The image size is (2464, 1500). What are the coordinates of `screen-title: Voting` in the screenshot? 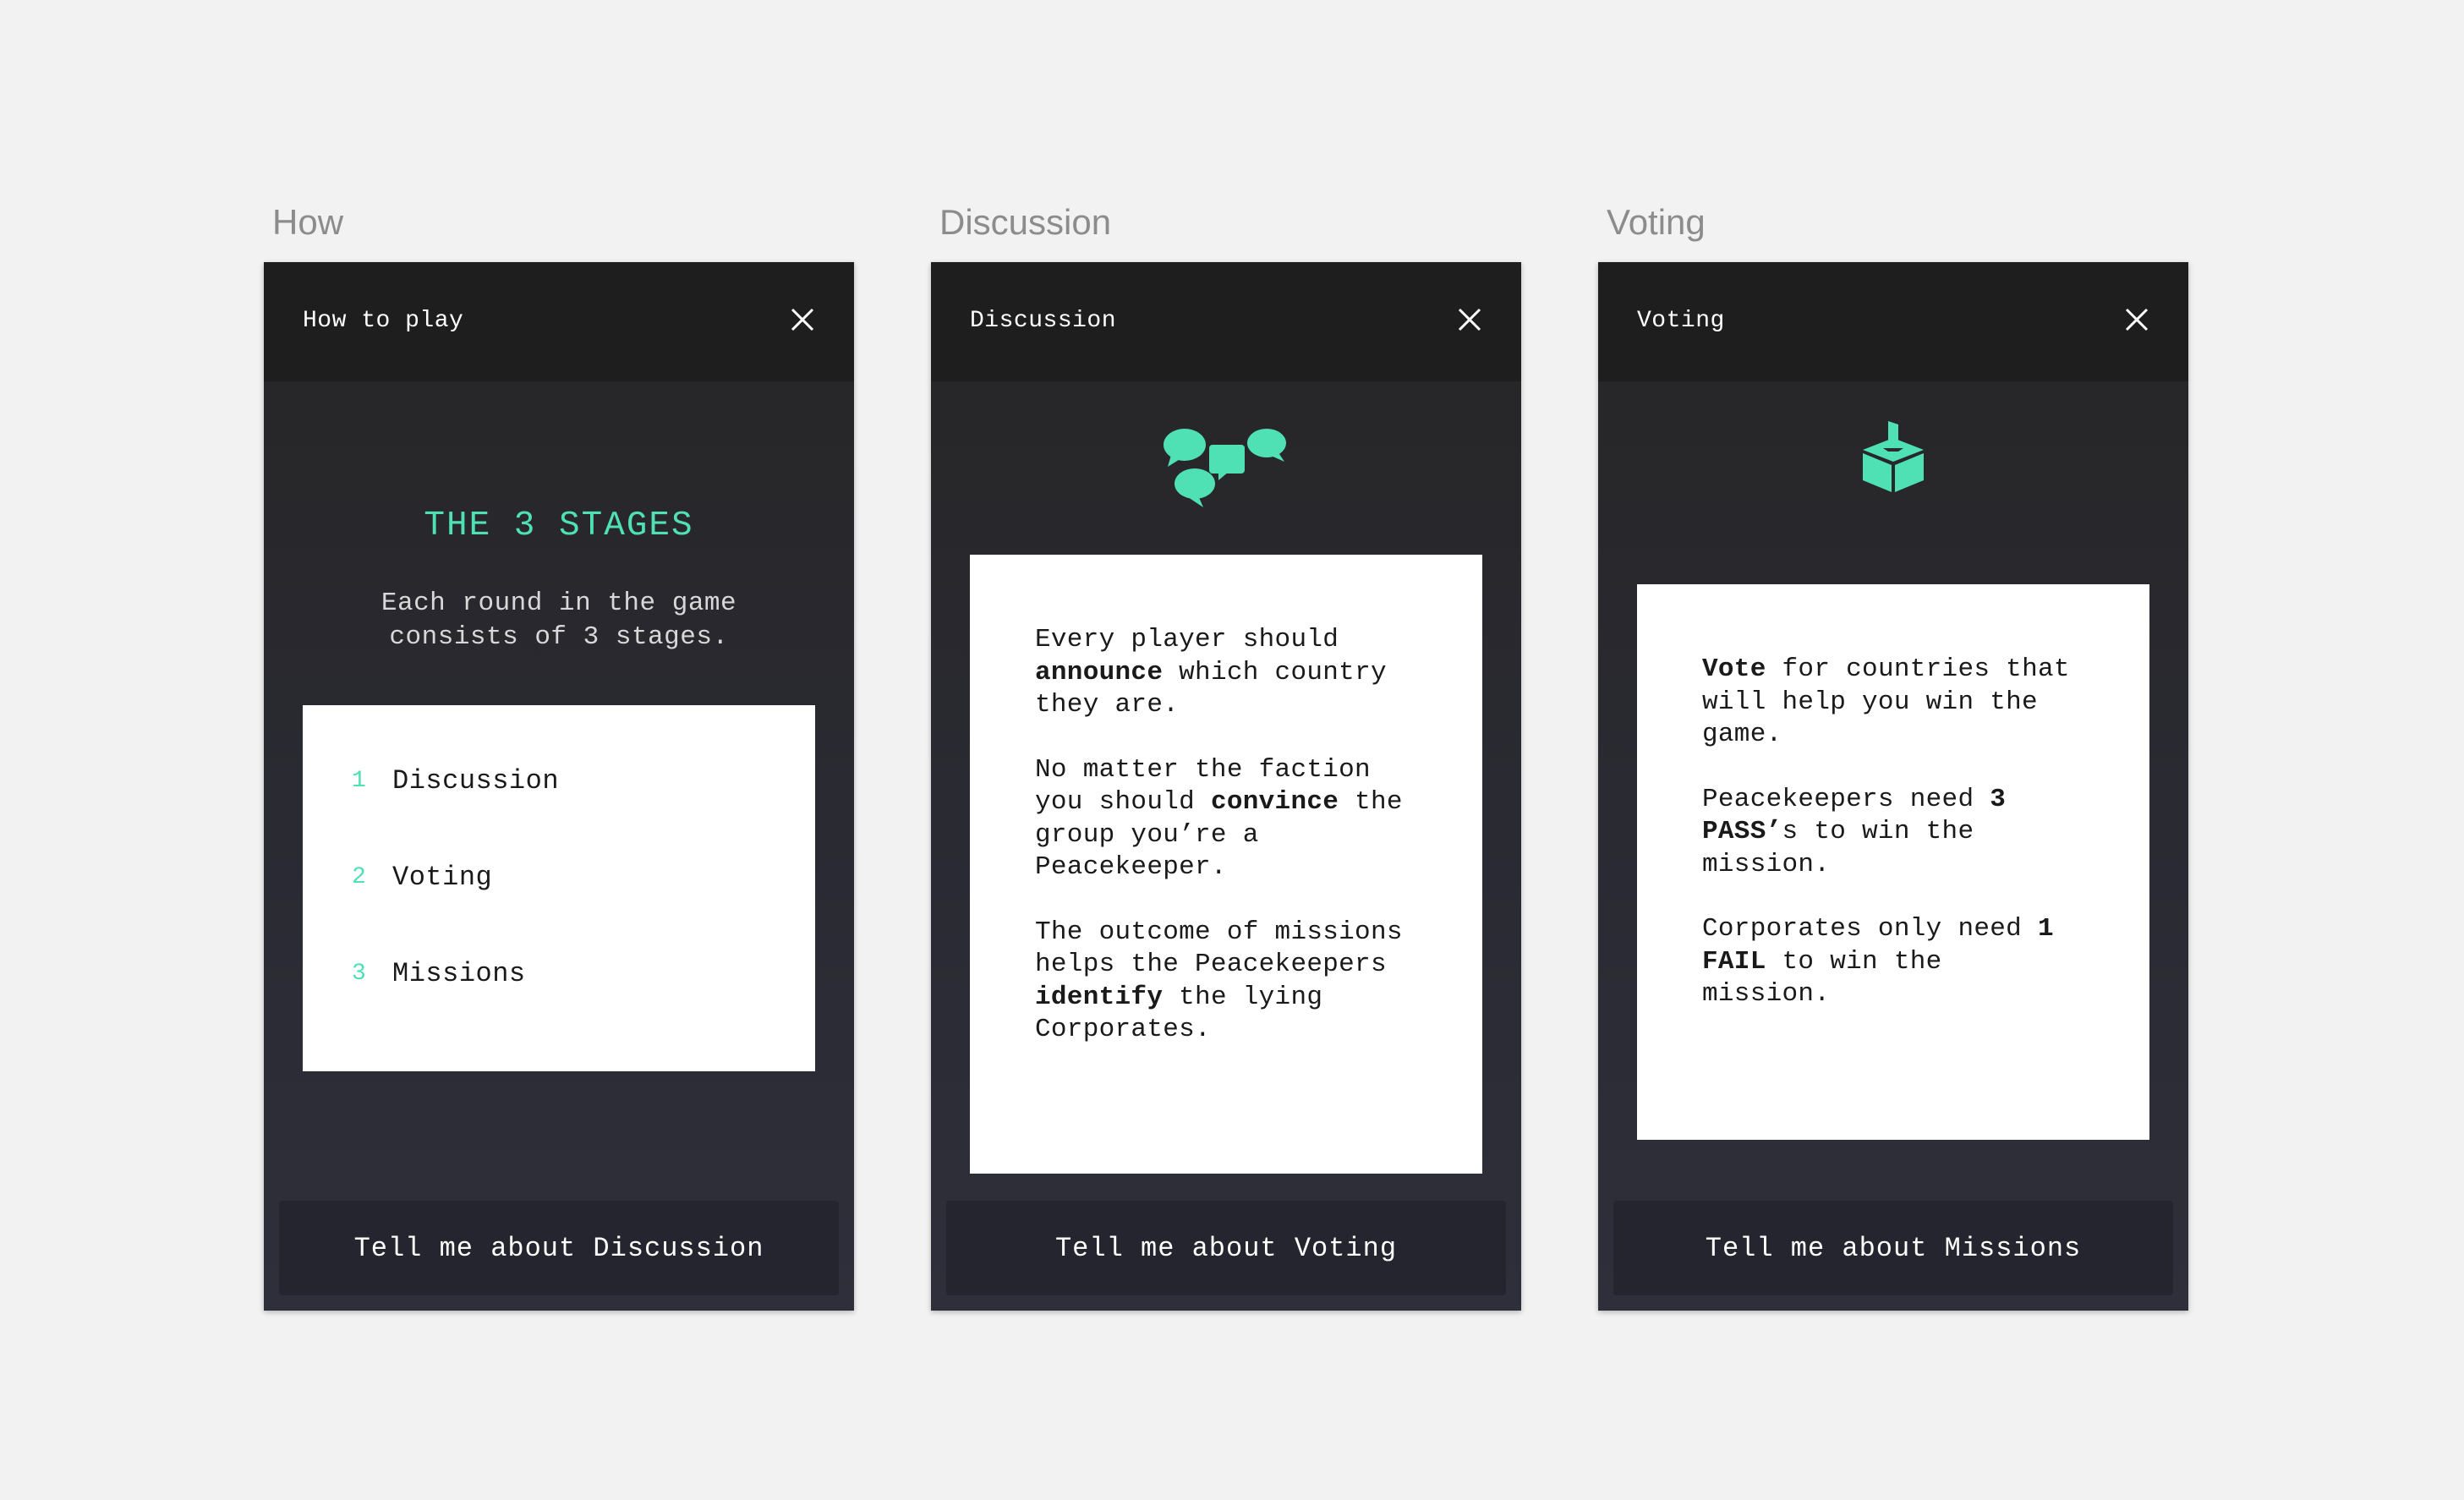 It's located at (1681, 321).